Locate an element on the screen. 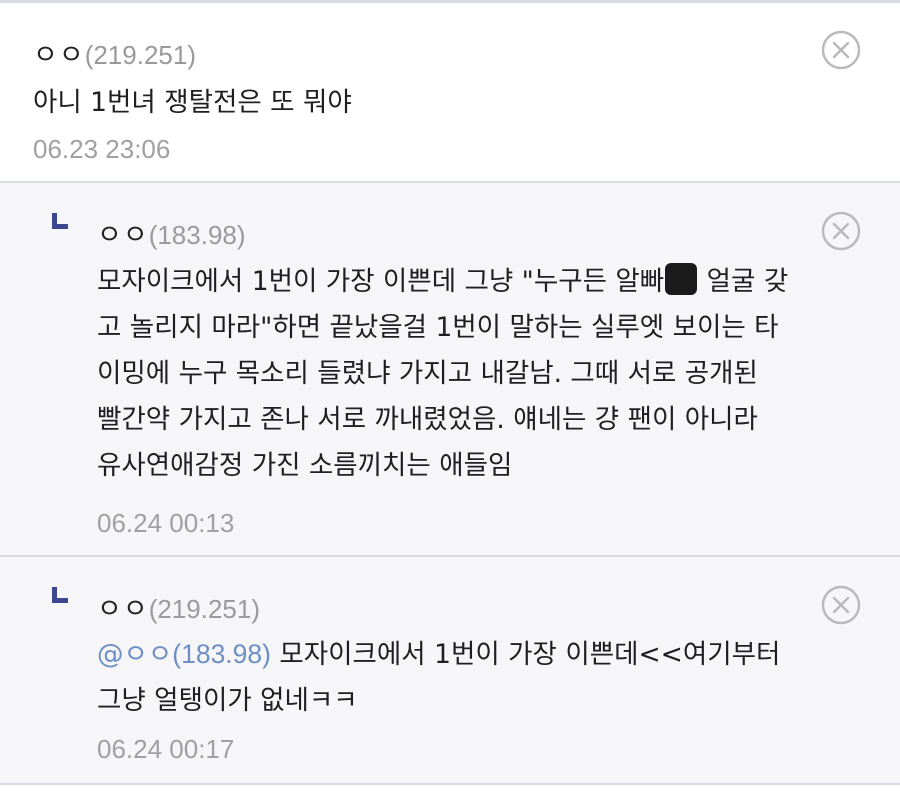 The width and height of the screenshot is (900, 793). mention-link: @ㅇㅇ(183.98) is located at coordinates (184, 654).